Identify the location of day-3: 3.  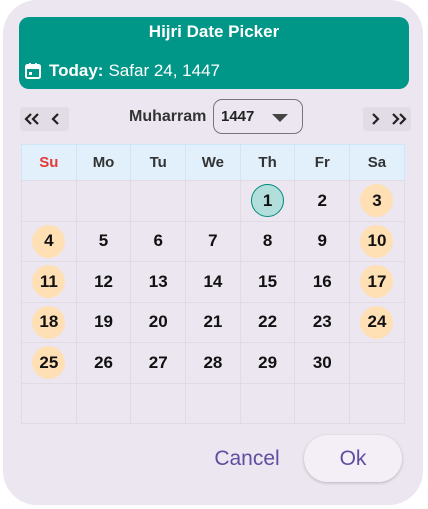
(377, 201).